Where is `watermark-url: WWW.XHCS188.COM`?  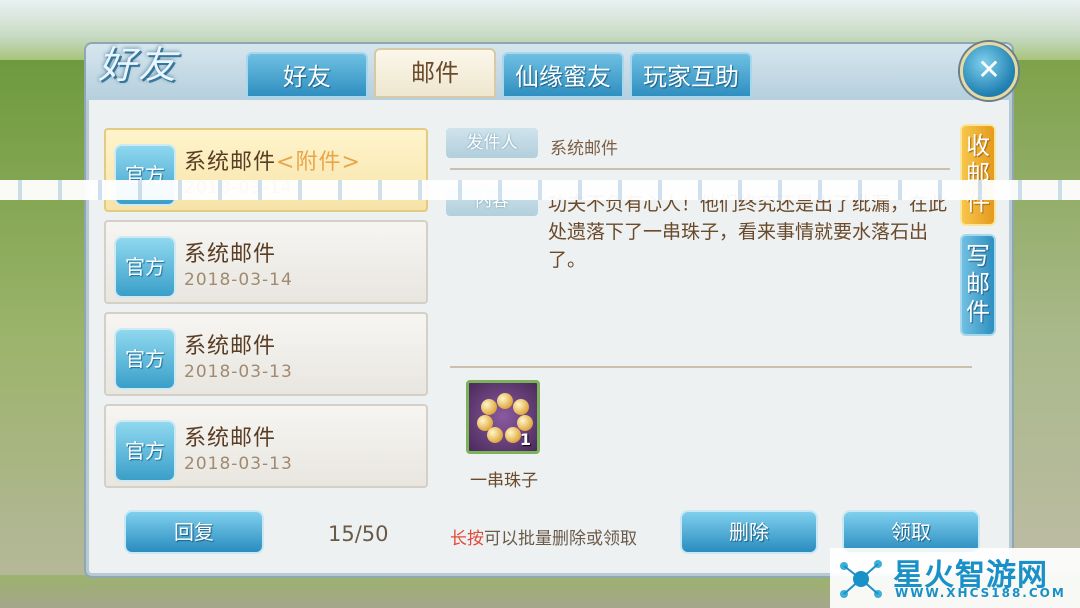 watermark-url: WWW.XHCS188.COM is located at coordinates (980, 593).